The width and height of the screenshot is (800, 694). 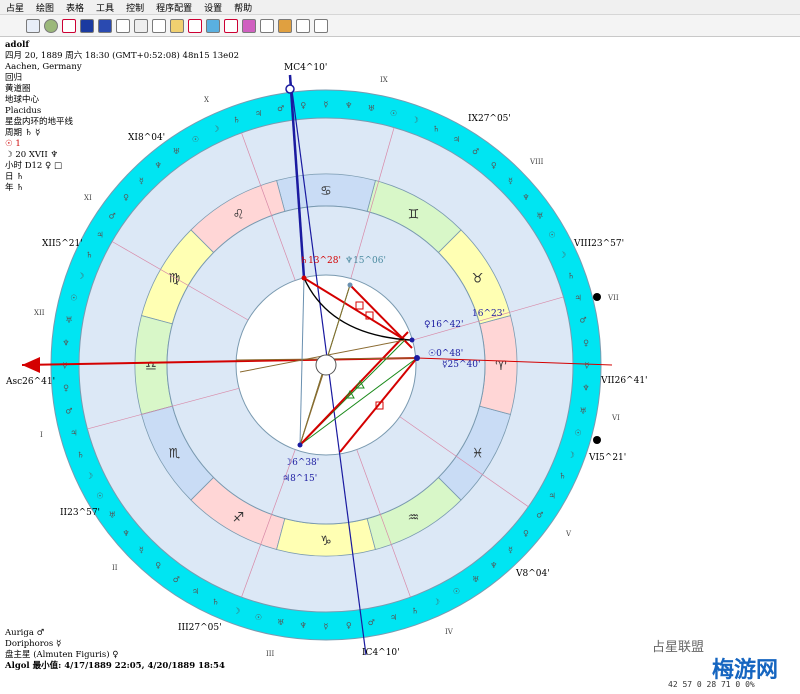 What do you see at coordinates (31, 365) in the screenshot?
I see `asc-arrow-icon` at bounding box center [31, 365].